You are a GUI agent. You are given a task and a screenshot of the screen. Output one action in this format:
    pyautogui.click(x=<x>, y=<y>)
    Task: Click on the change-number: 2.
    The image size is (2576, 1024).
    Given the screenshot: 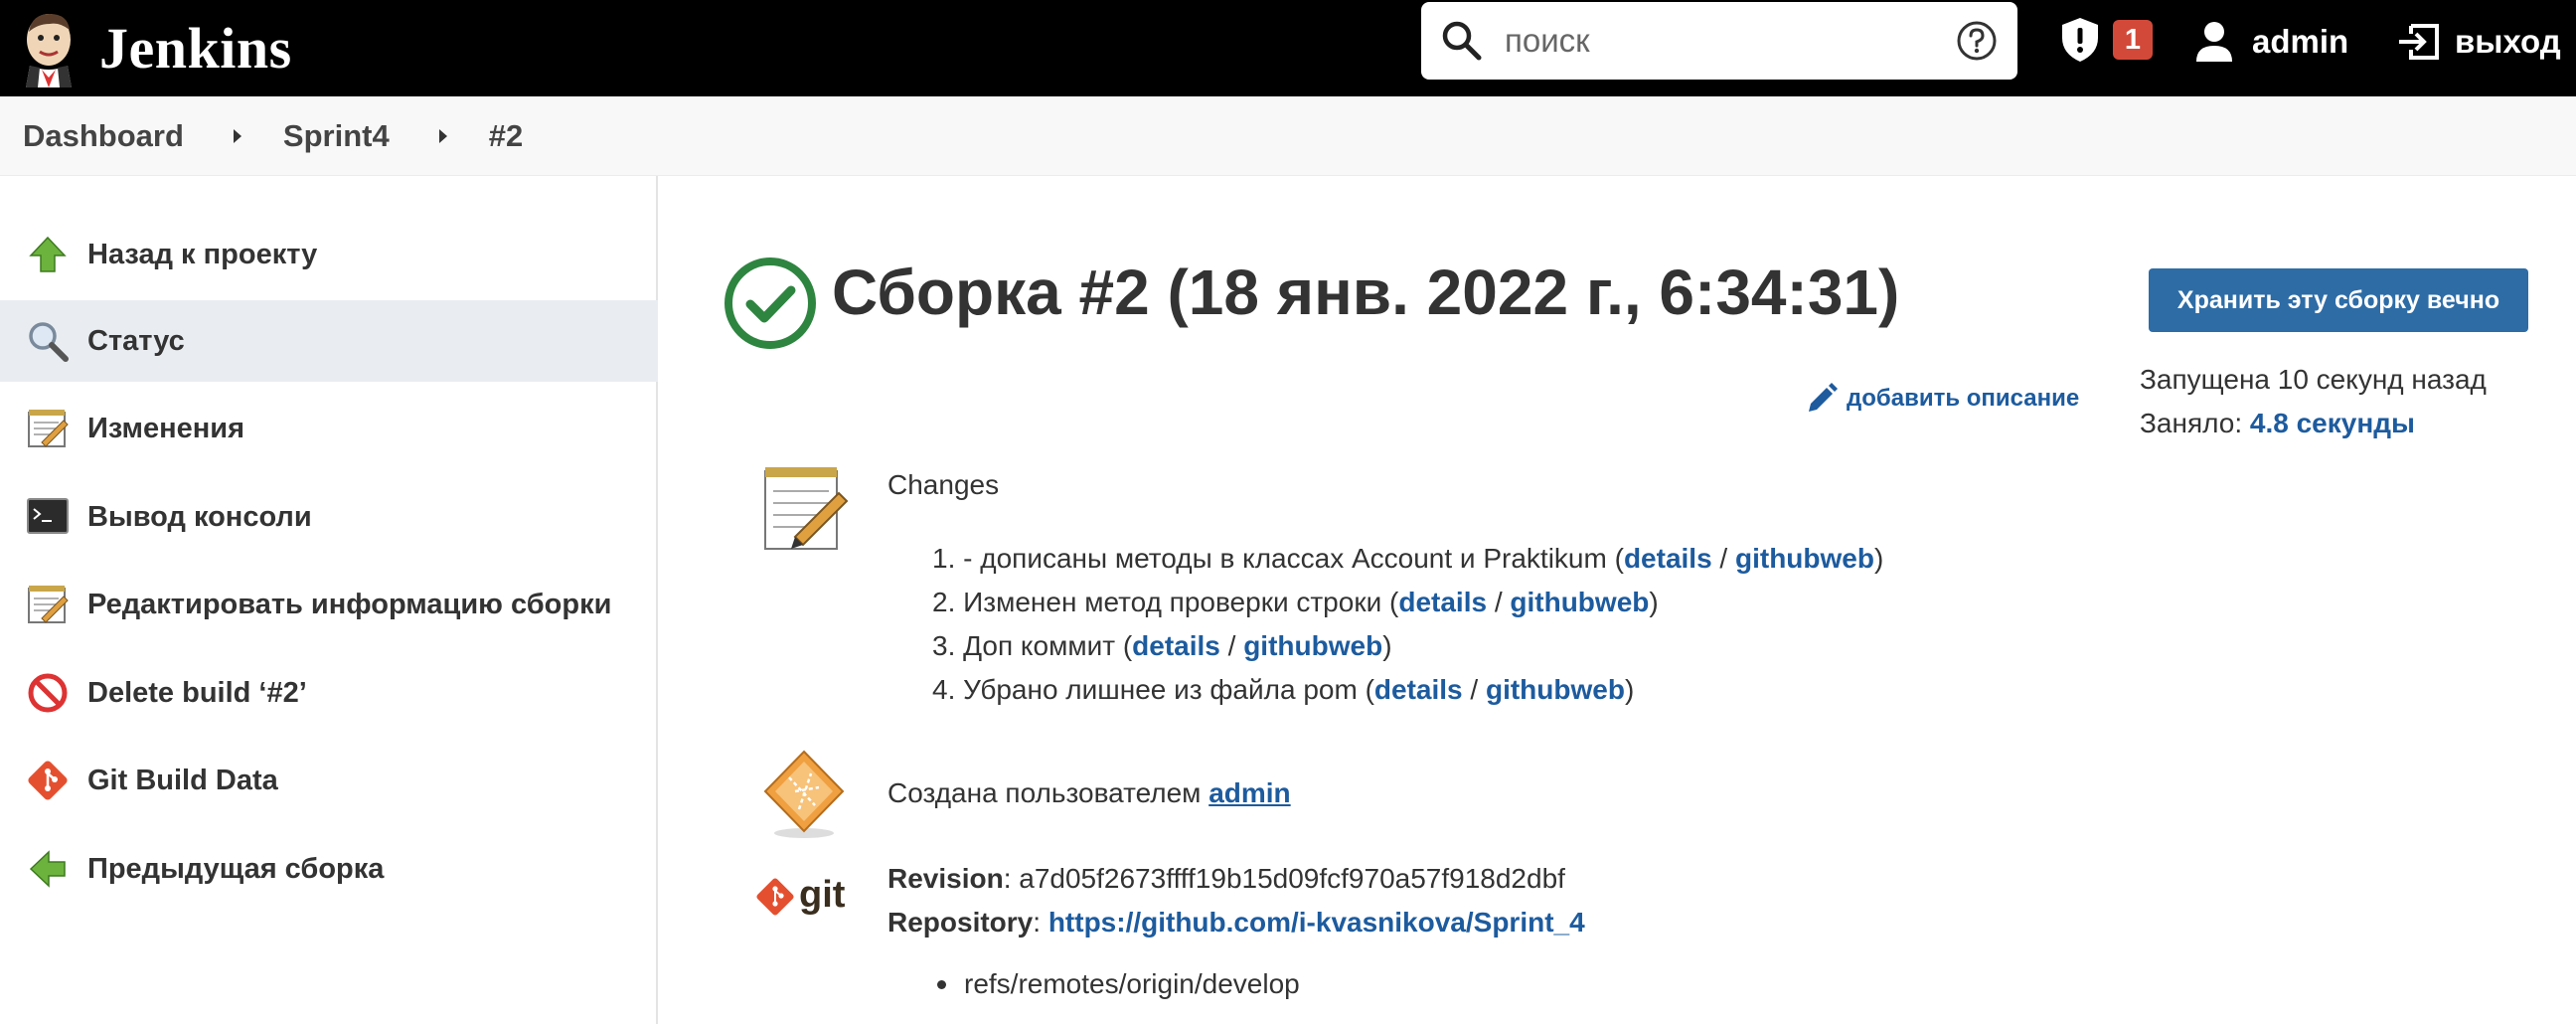 What is the action you would take?
    pyautogui.click(x=944, y=602)
    